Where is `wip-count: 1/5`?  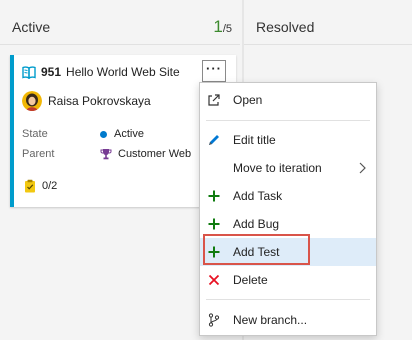 wip-count: 1/5 is located at coordinates (222, 27).